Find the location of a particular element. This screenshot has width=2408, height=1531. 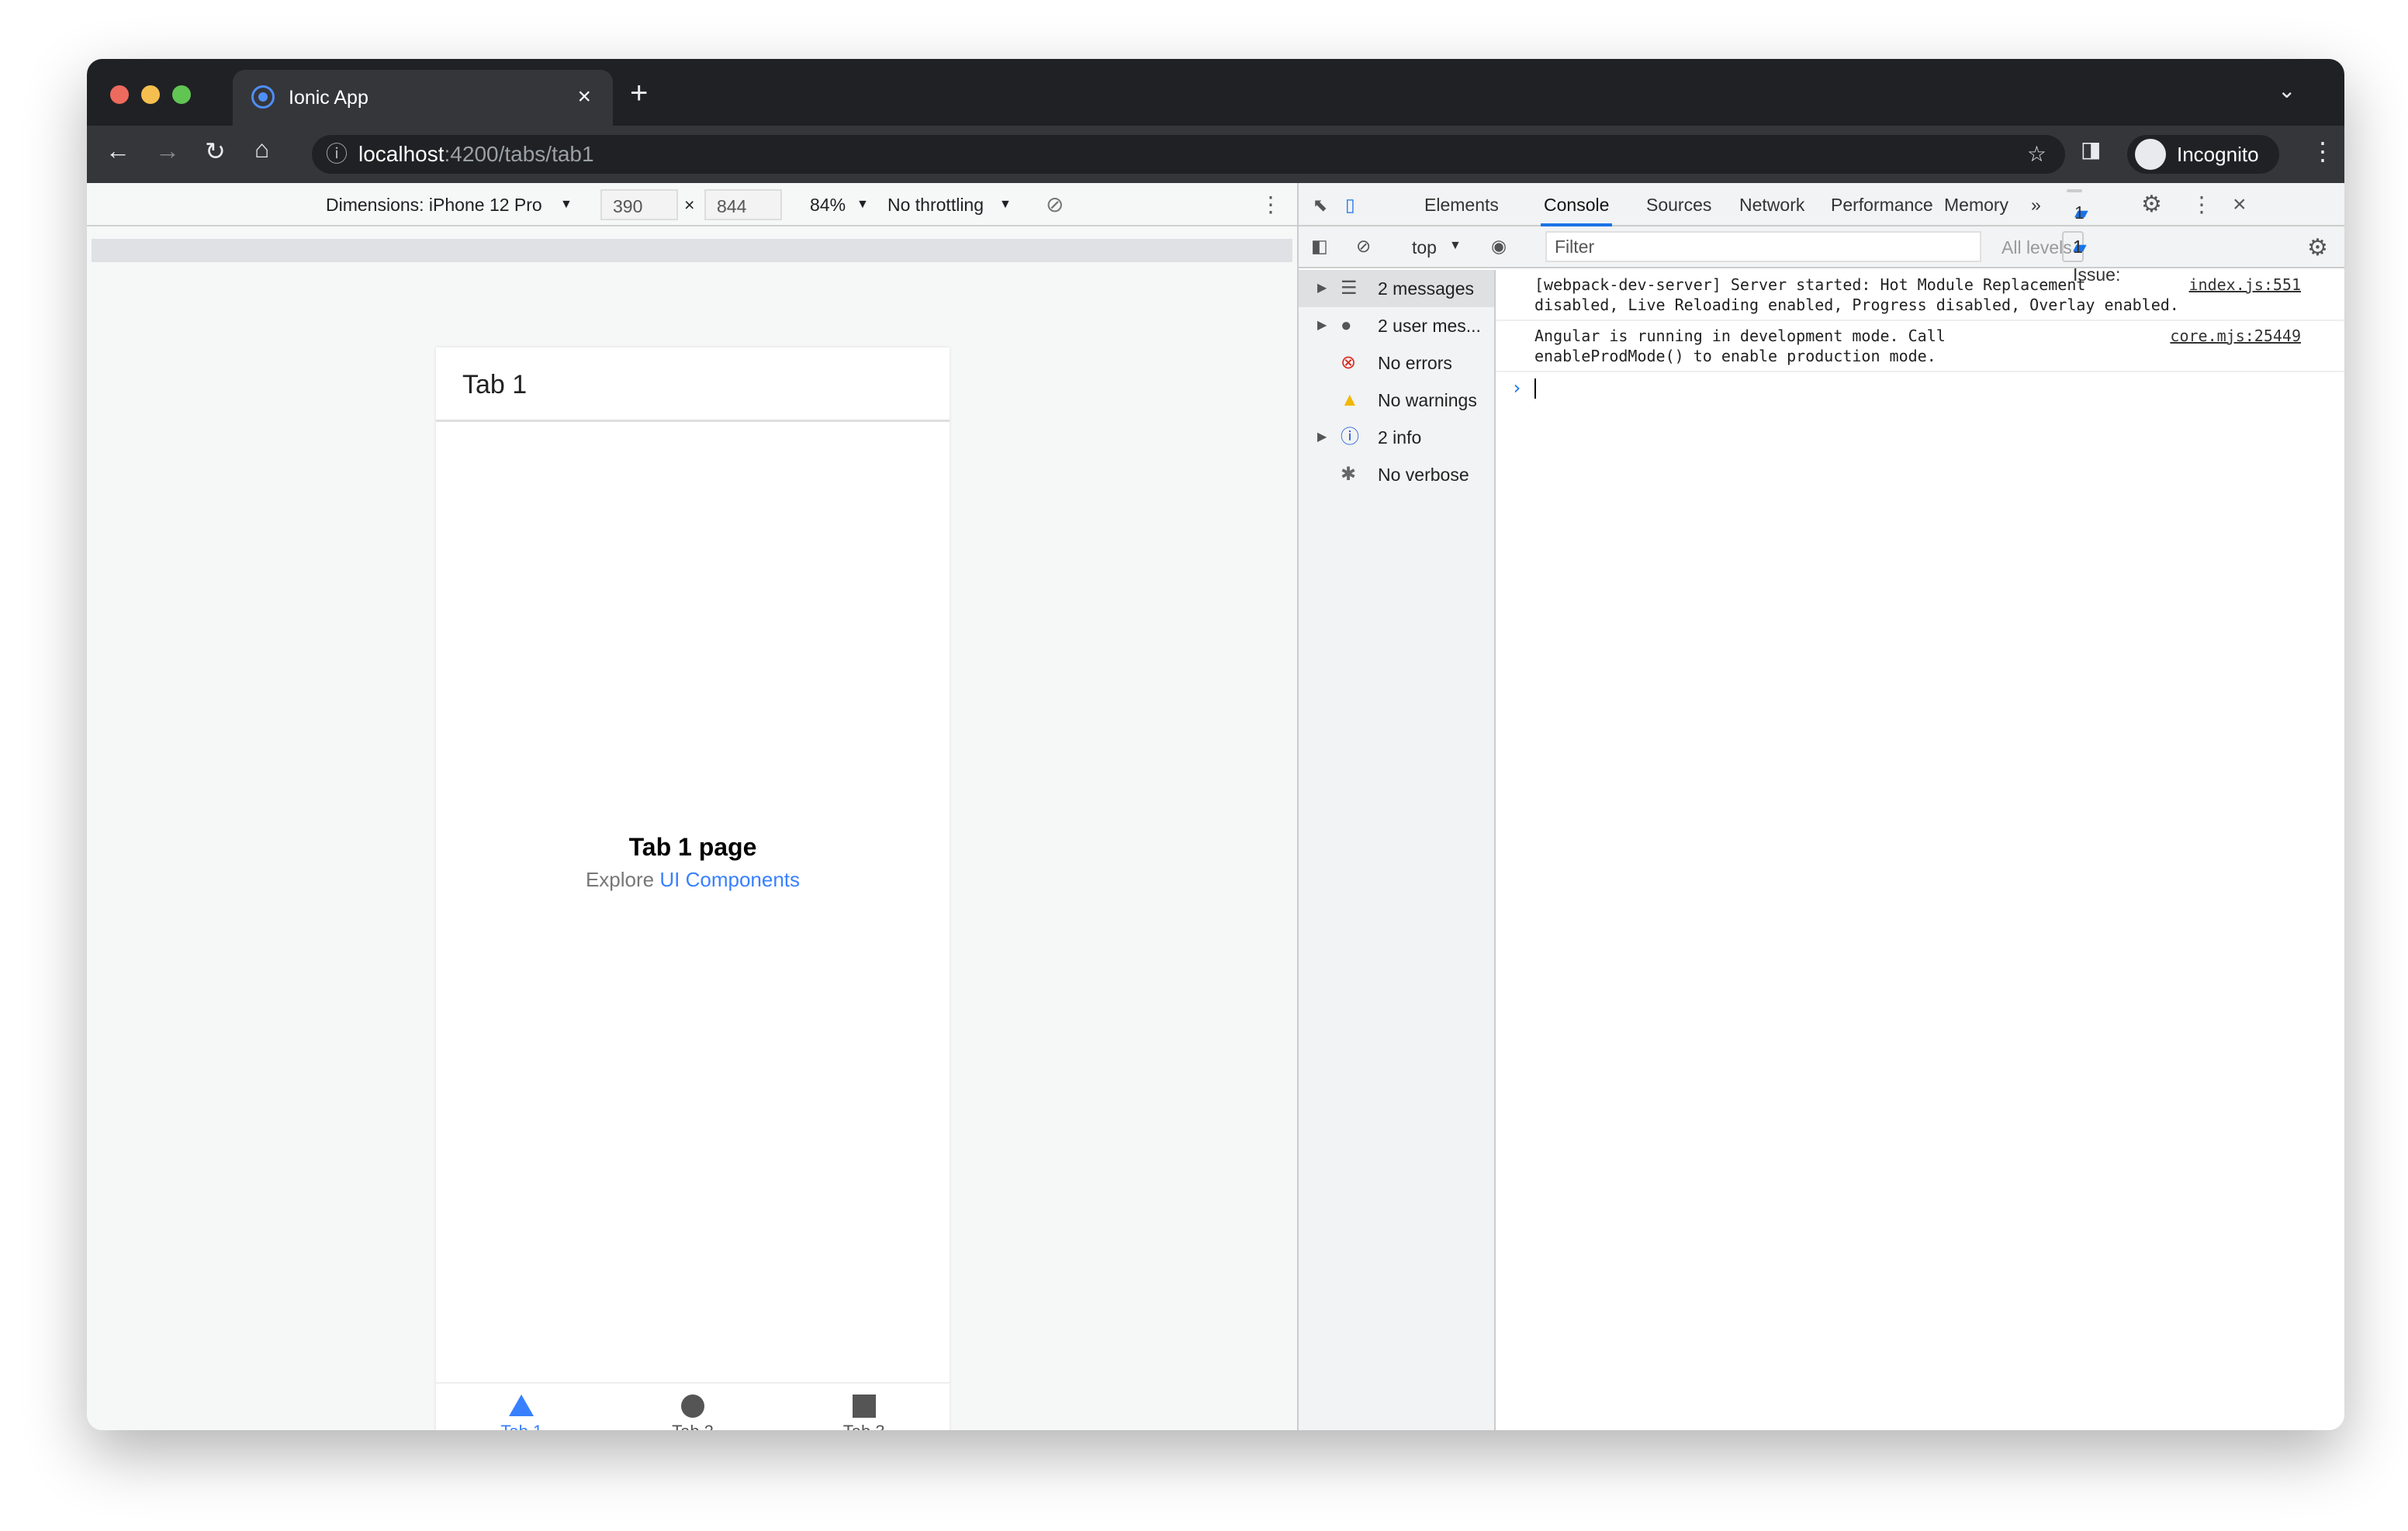

tab-performance: Performance is located at coordinates (1882, 204).